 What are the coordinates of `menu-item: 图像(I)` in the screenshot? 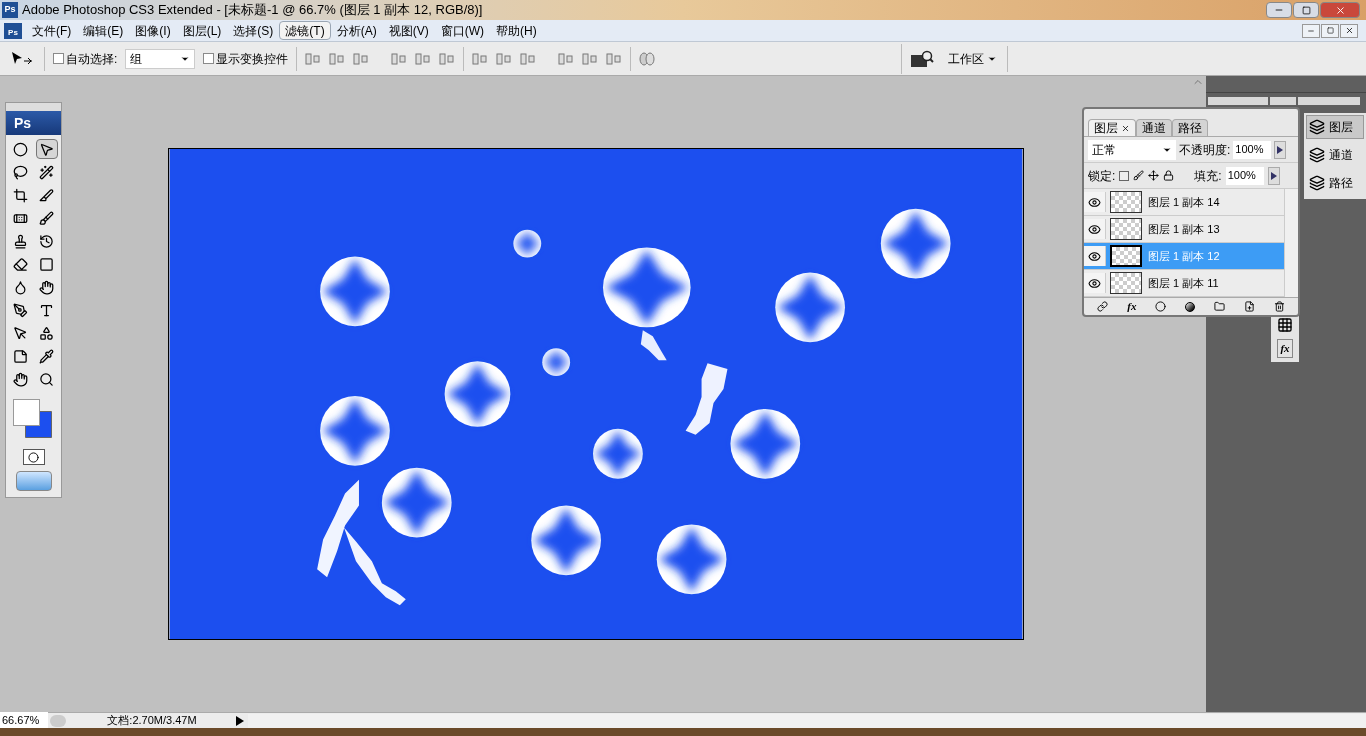 It's located at (153, 30).